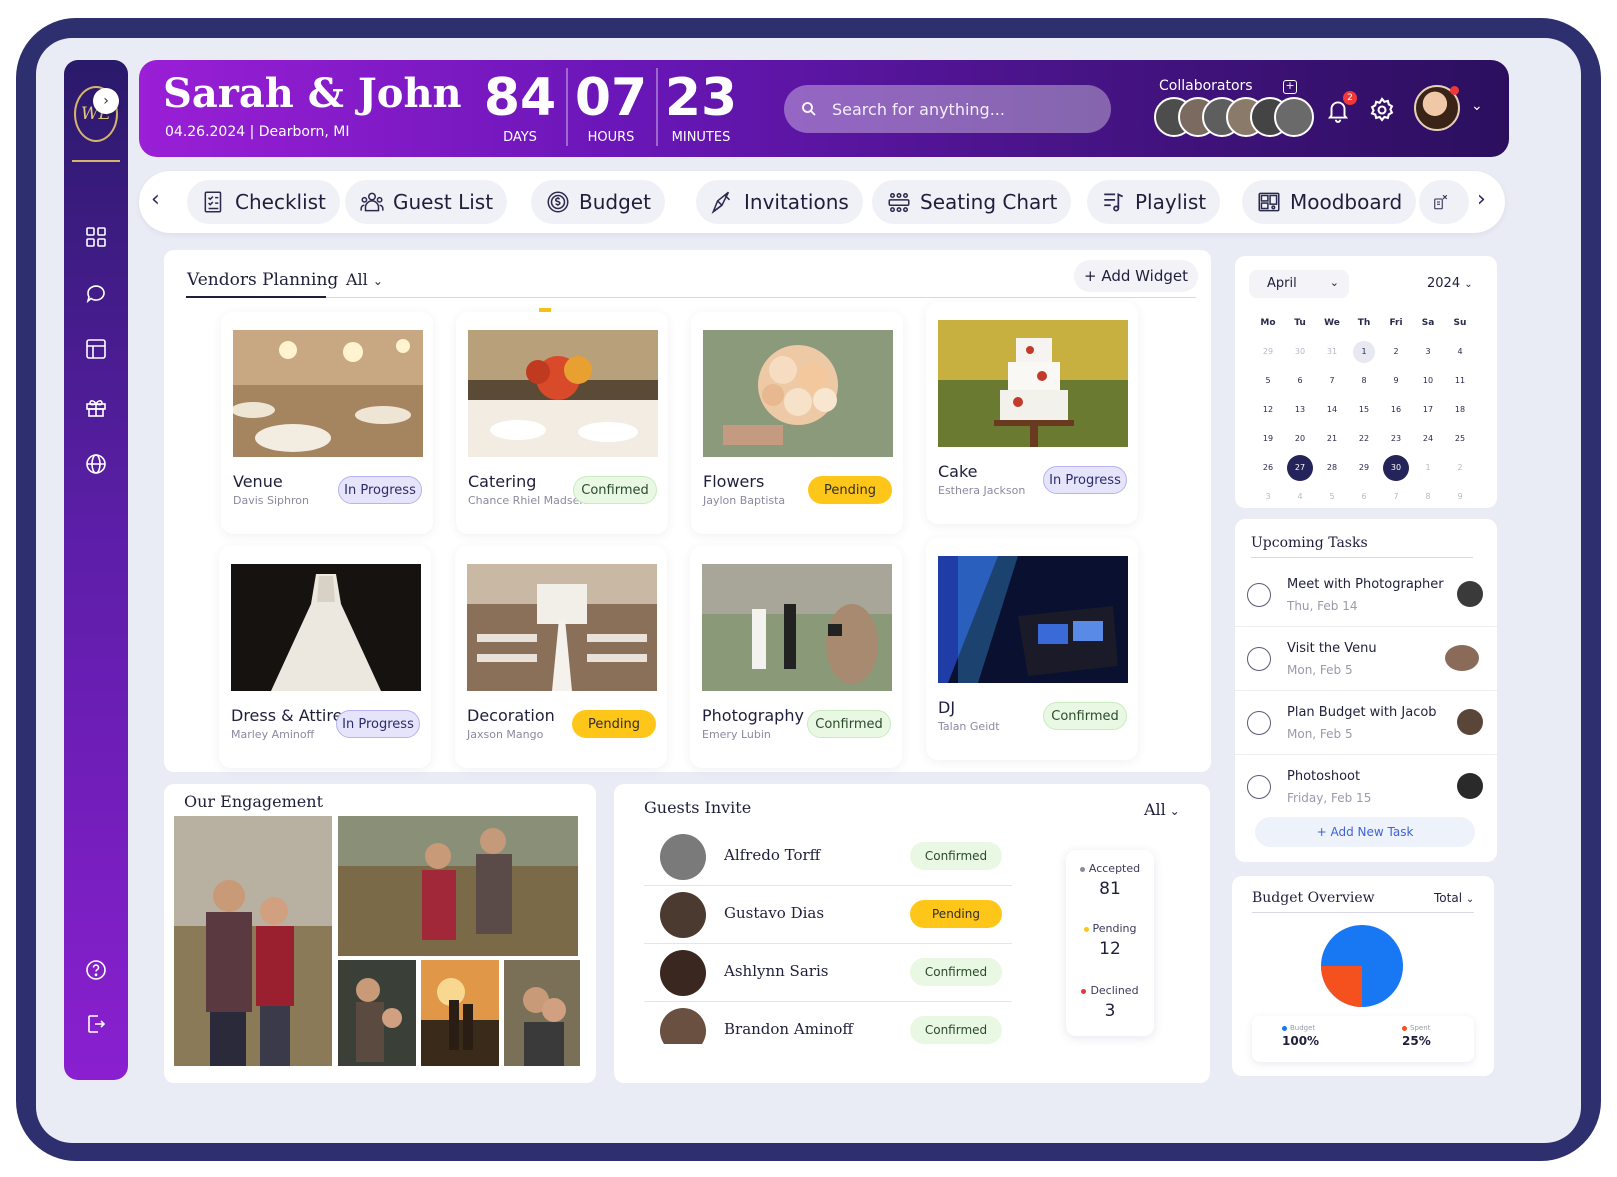  Describe the element at coordinates (1428, 410) in the screenshot. I see `calendar-day: 17` at that location.